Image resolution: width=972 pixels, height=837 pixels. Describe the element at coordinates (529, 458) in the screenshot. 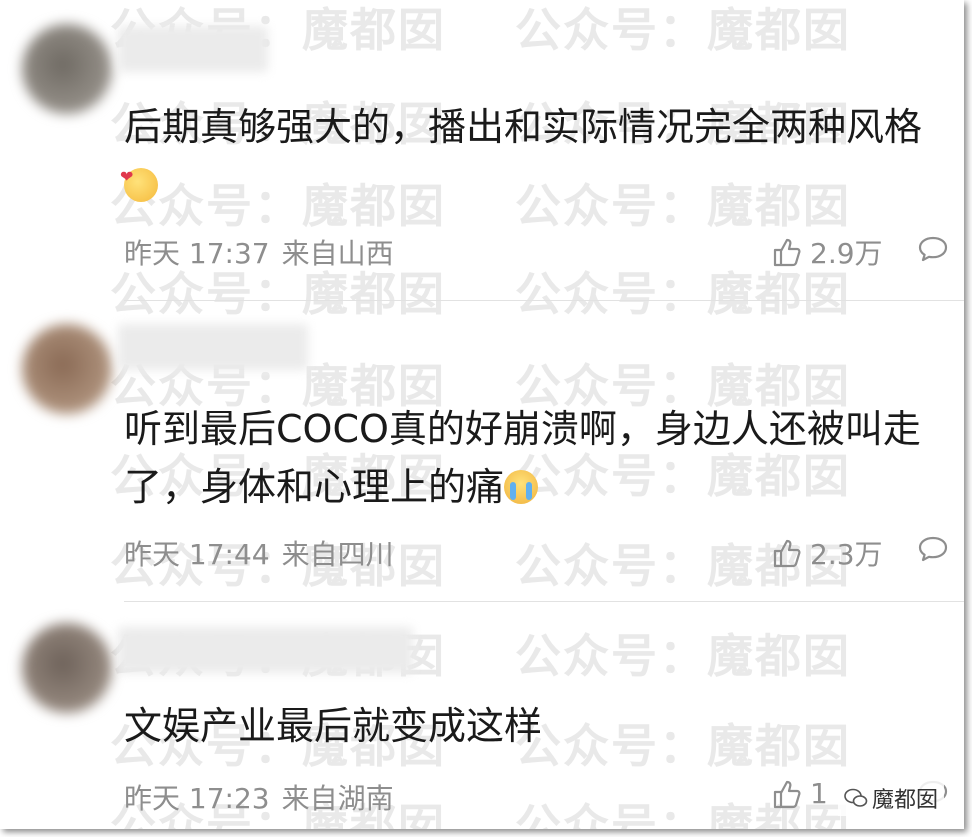

I see `comment-text: 听到最后COCO真的好崩溃啊，身边人还被叫走了，身体和心理上的痛` at that location.